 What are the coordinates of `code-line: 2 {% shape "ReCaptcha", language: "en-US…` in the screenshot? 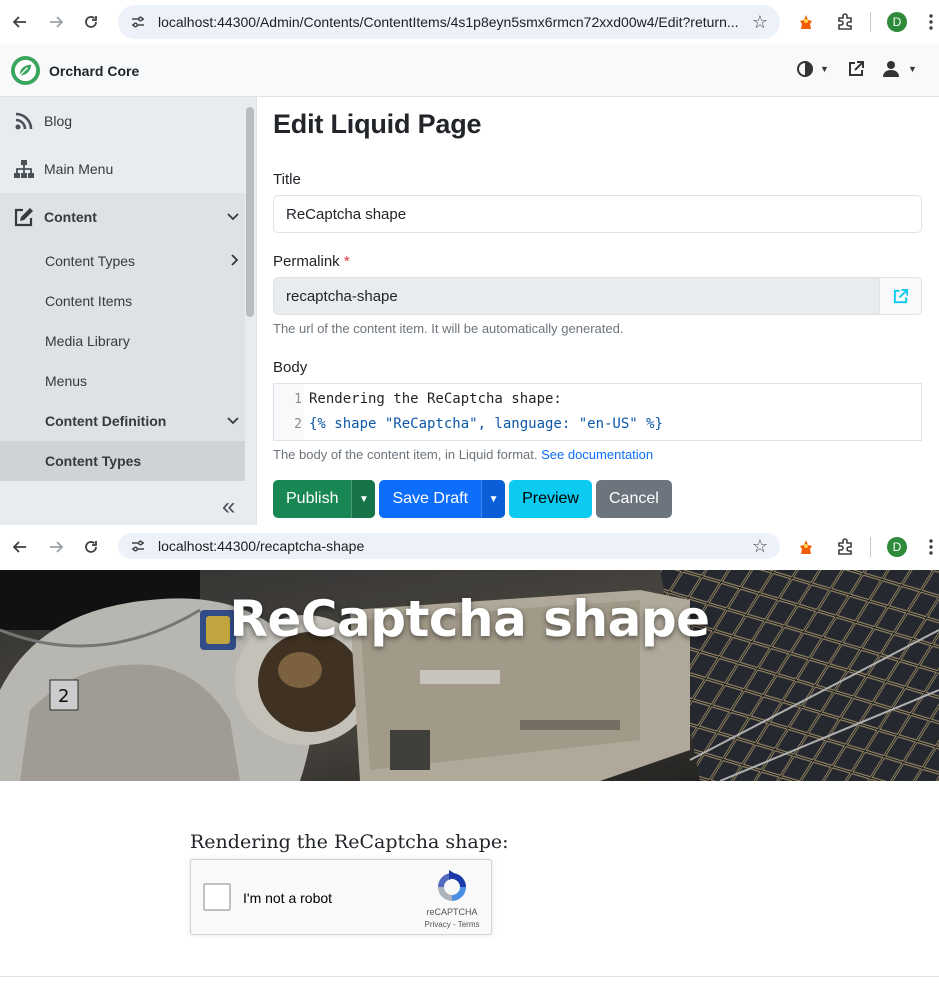 It's located at (468, 424).